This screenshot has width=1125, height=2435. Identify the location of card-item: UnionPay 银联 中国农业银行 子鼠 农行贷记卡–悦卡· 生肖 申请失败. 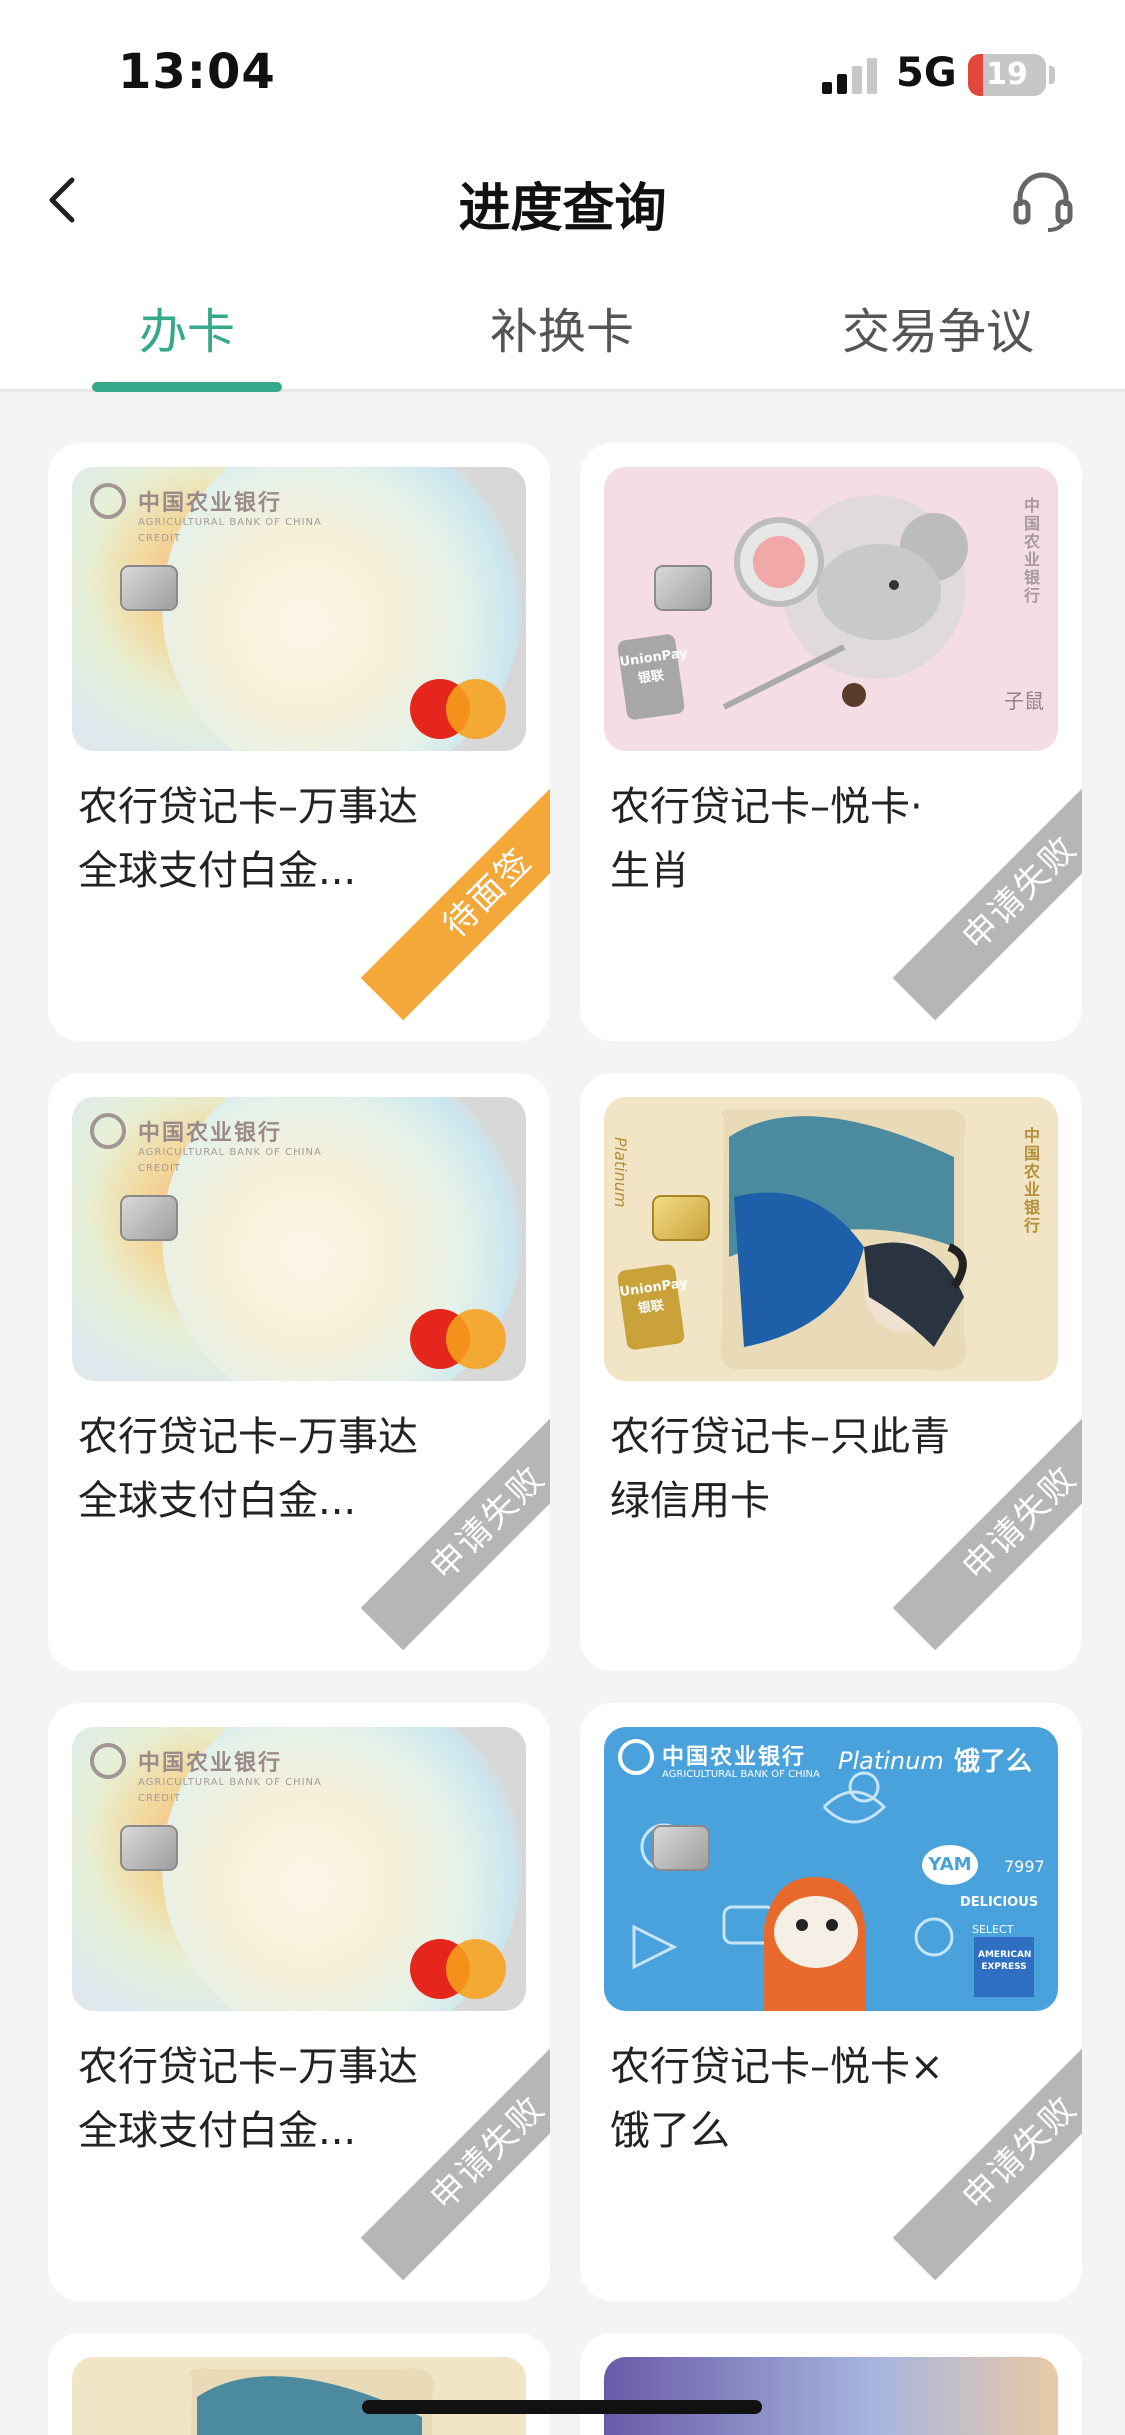
(831, 742).